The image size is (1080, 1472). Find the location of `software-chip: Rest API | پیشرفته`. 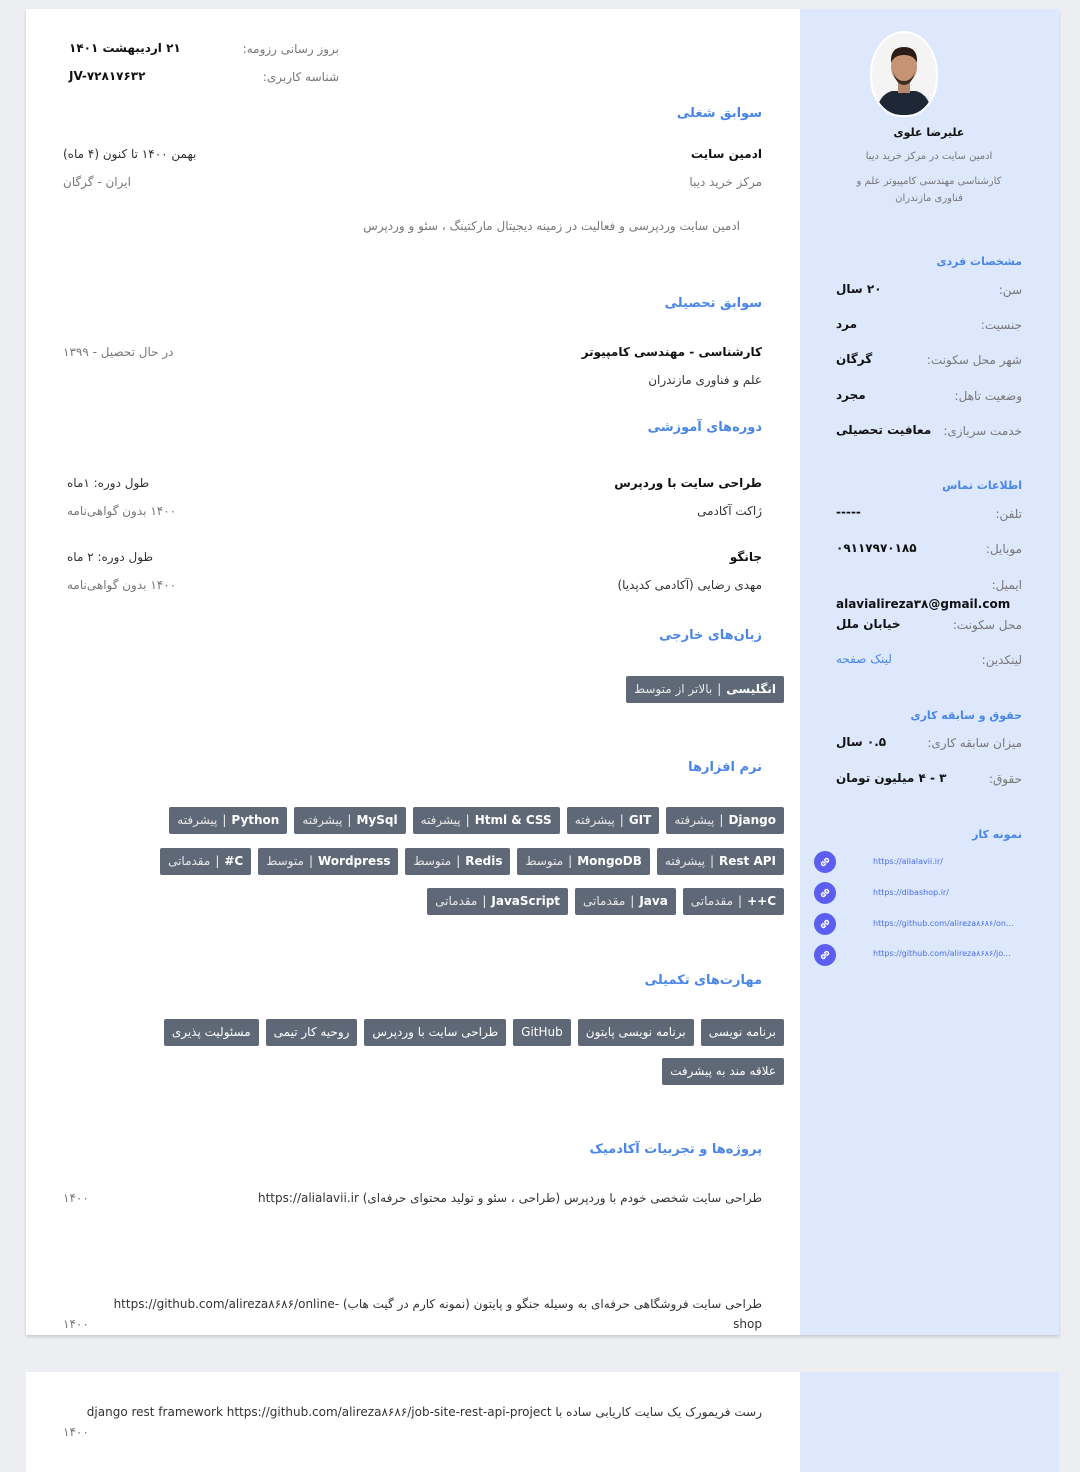

software-chip: Rest API | پیشرفته is located at coordinates (720, 861).